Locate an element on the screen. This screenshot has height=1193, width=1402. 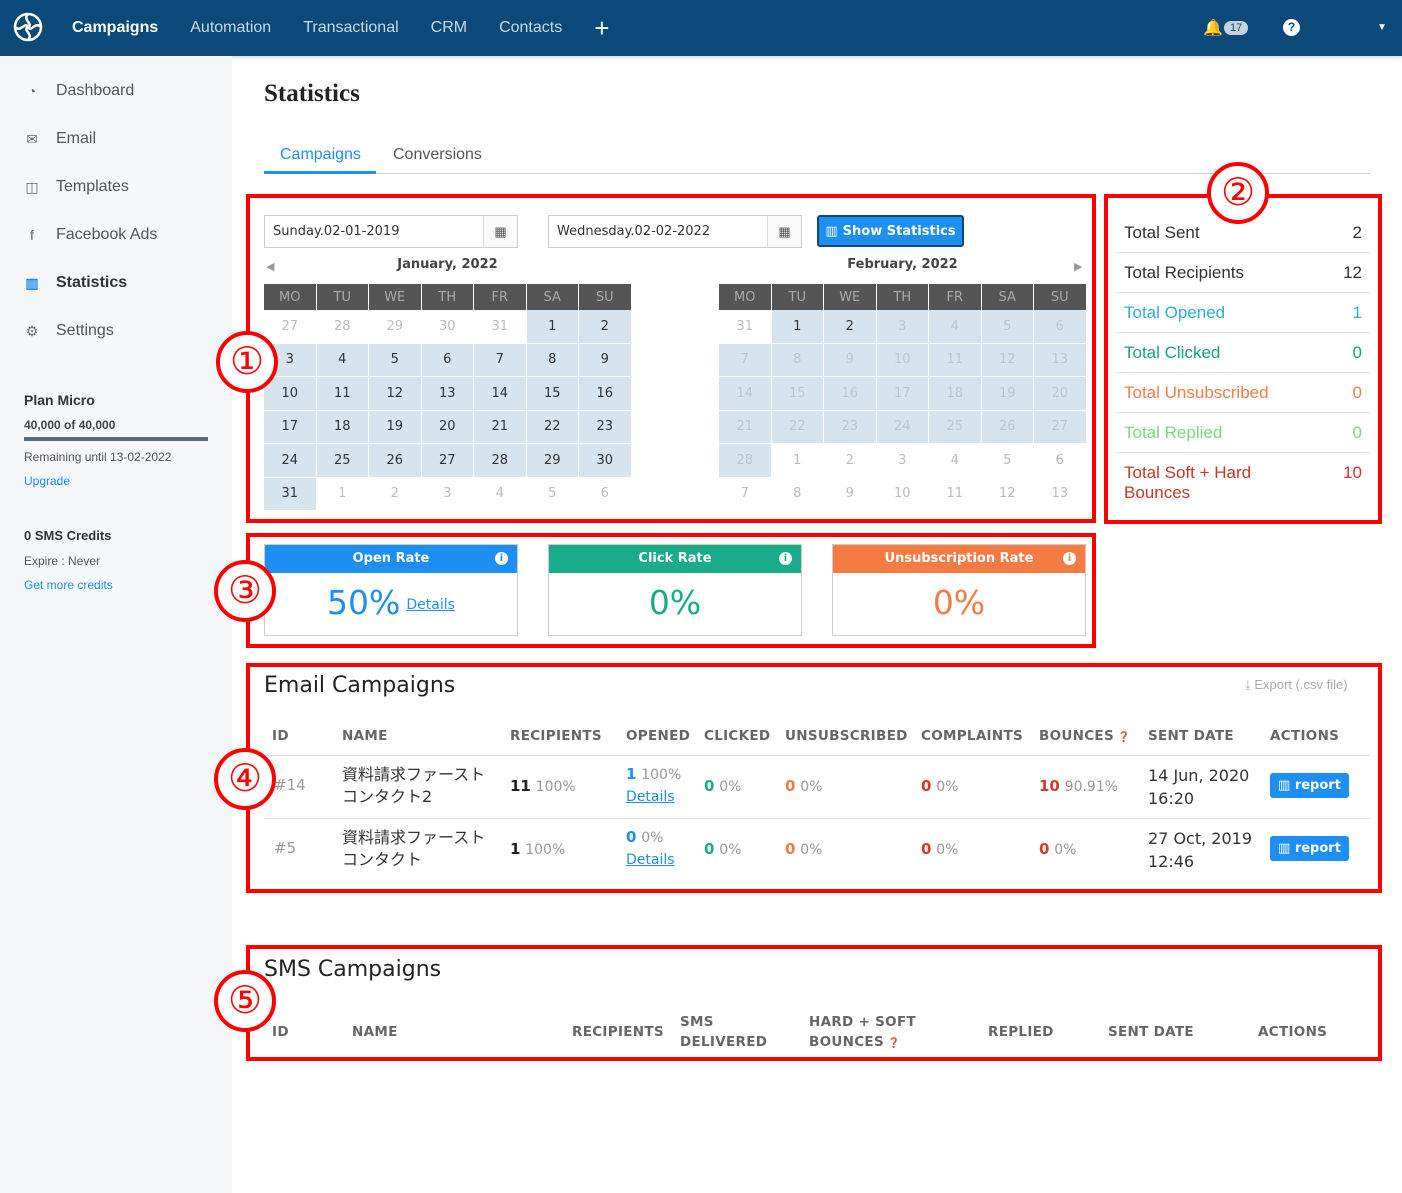
calendar-day: 25 is located at coordinates (342, 461).